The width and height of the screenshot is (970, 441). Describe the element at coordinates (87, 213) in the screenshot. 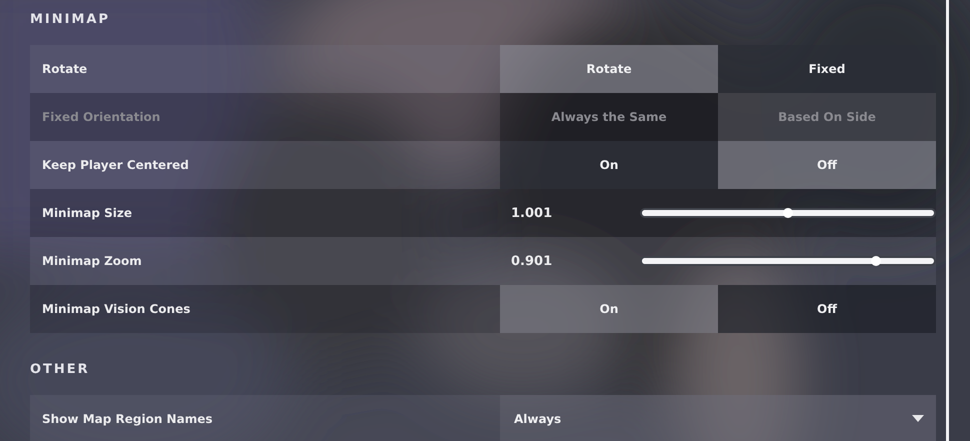

I see `setting-label: Minimap Size` at that location.